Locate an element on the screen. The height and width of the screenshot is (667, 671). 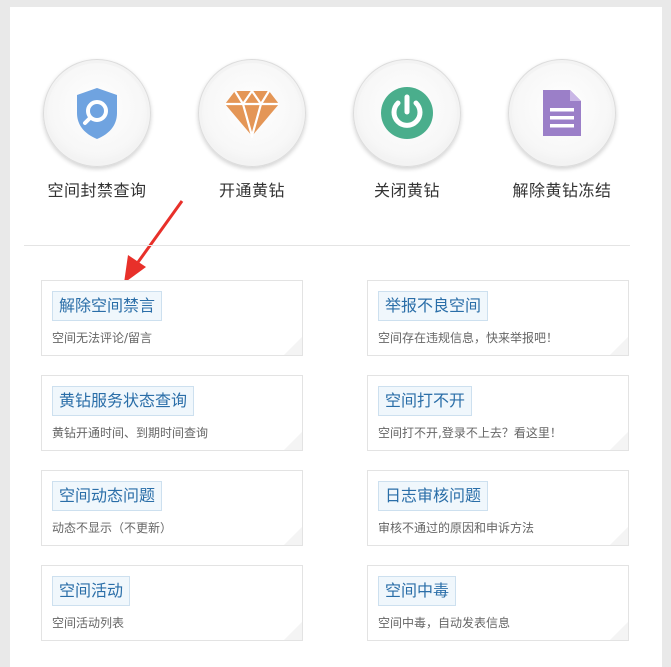
unfreeze-circle is located at coordinates (562, 113).